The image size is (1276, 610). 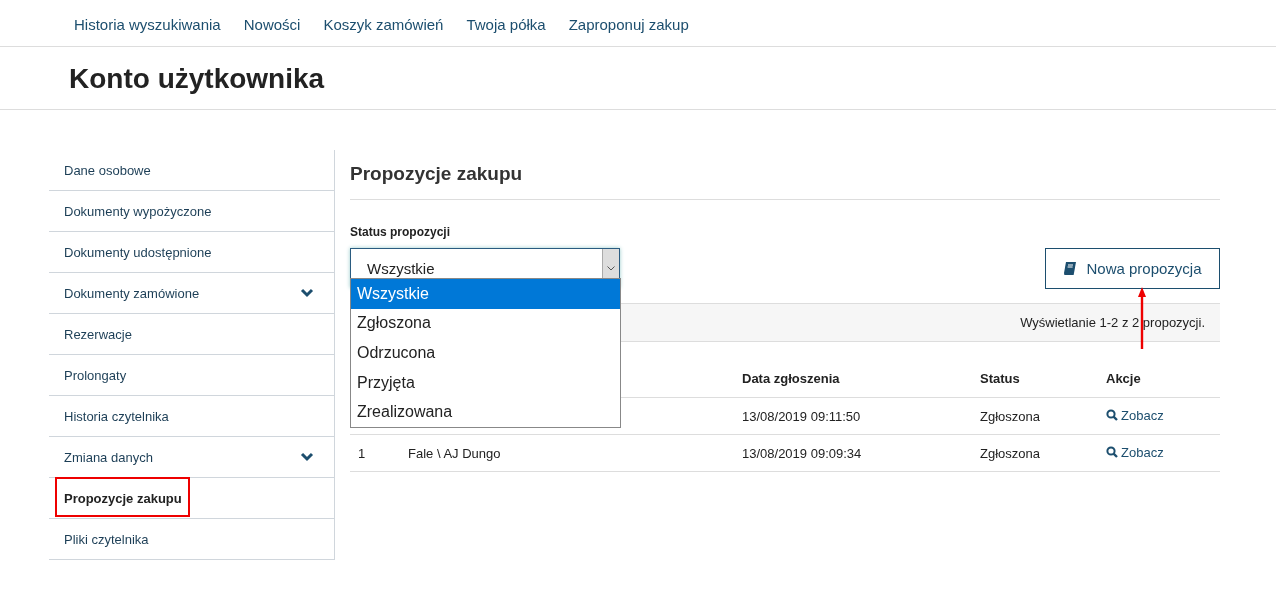 What do you see at coordinates (1112, 322) in the screenshot?
I see `results-count-text: Wyświetlanie 1-2 z 2 propozycji.` at bounding box center [1112, 322].